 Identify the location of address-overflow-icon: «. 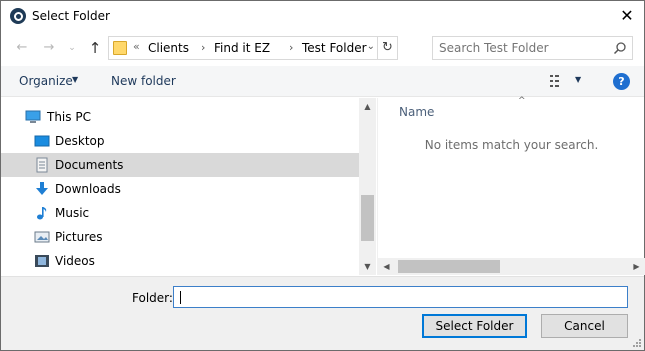
(136, 46).